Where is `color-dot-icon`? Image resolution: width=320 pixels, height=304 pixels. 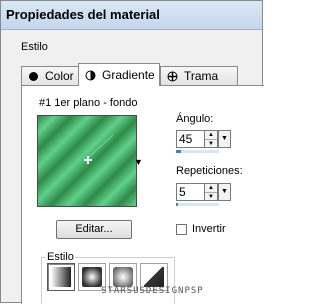 color-dot-icon is located at coordinates (33, 76).